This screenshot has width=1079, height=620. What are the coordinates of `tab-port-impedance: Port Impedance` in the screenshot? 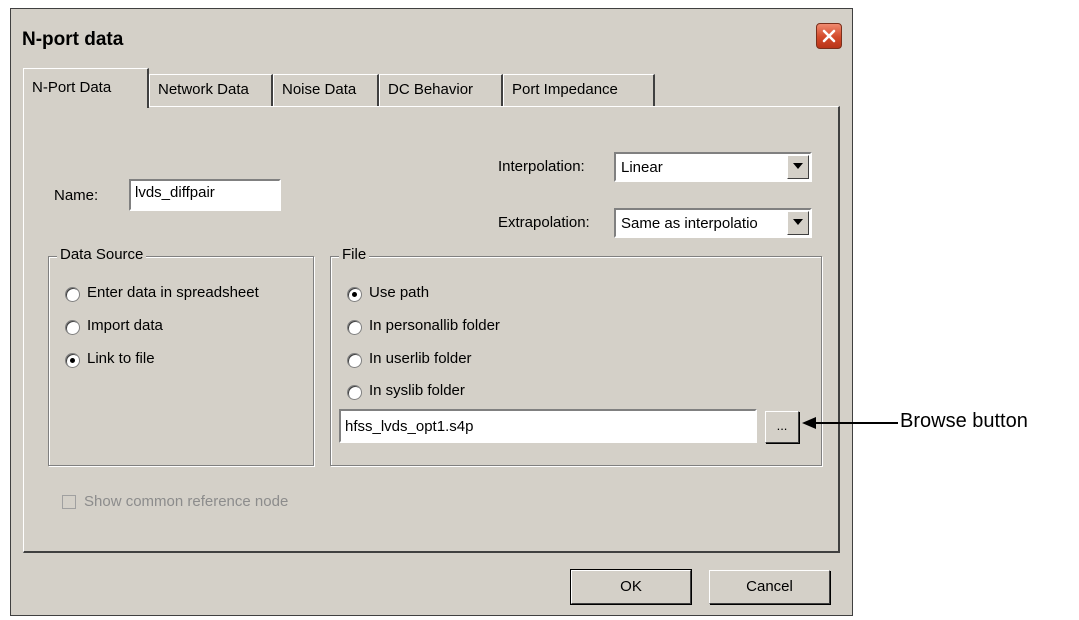 It's located at (579, 90).